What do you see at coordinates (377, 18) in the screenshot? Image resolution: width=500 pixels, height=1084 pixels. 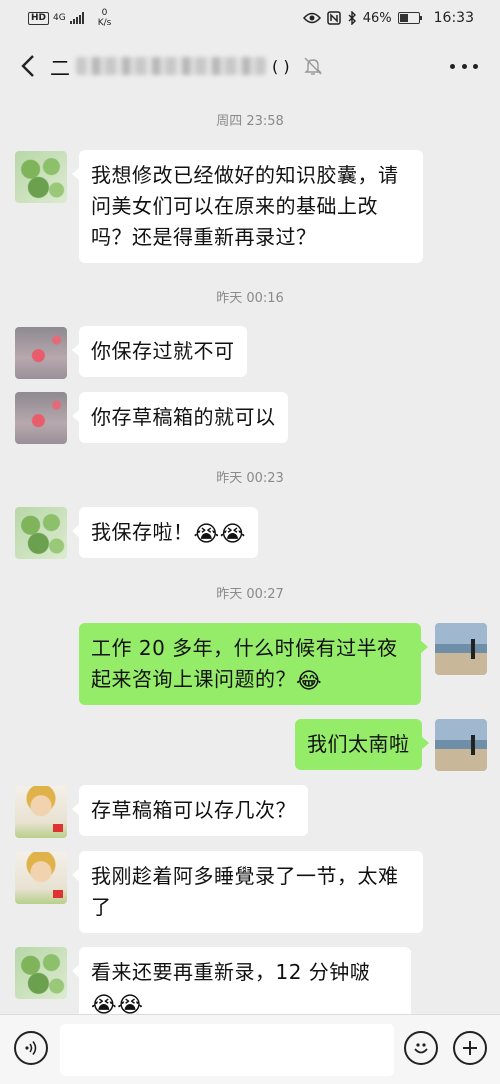 I see `battery-percent: 46%` at bounding box center [377, 18].